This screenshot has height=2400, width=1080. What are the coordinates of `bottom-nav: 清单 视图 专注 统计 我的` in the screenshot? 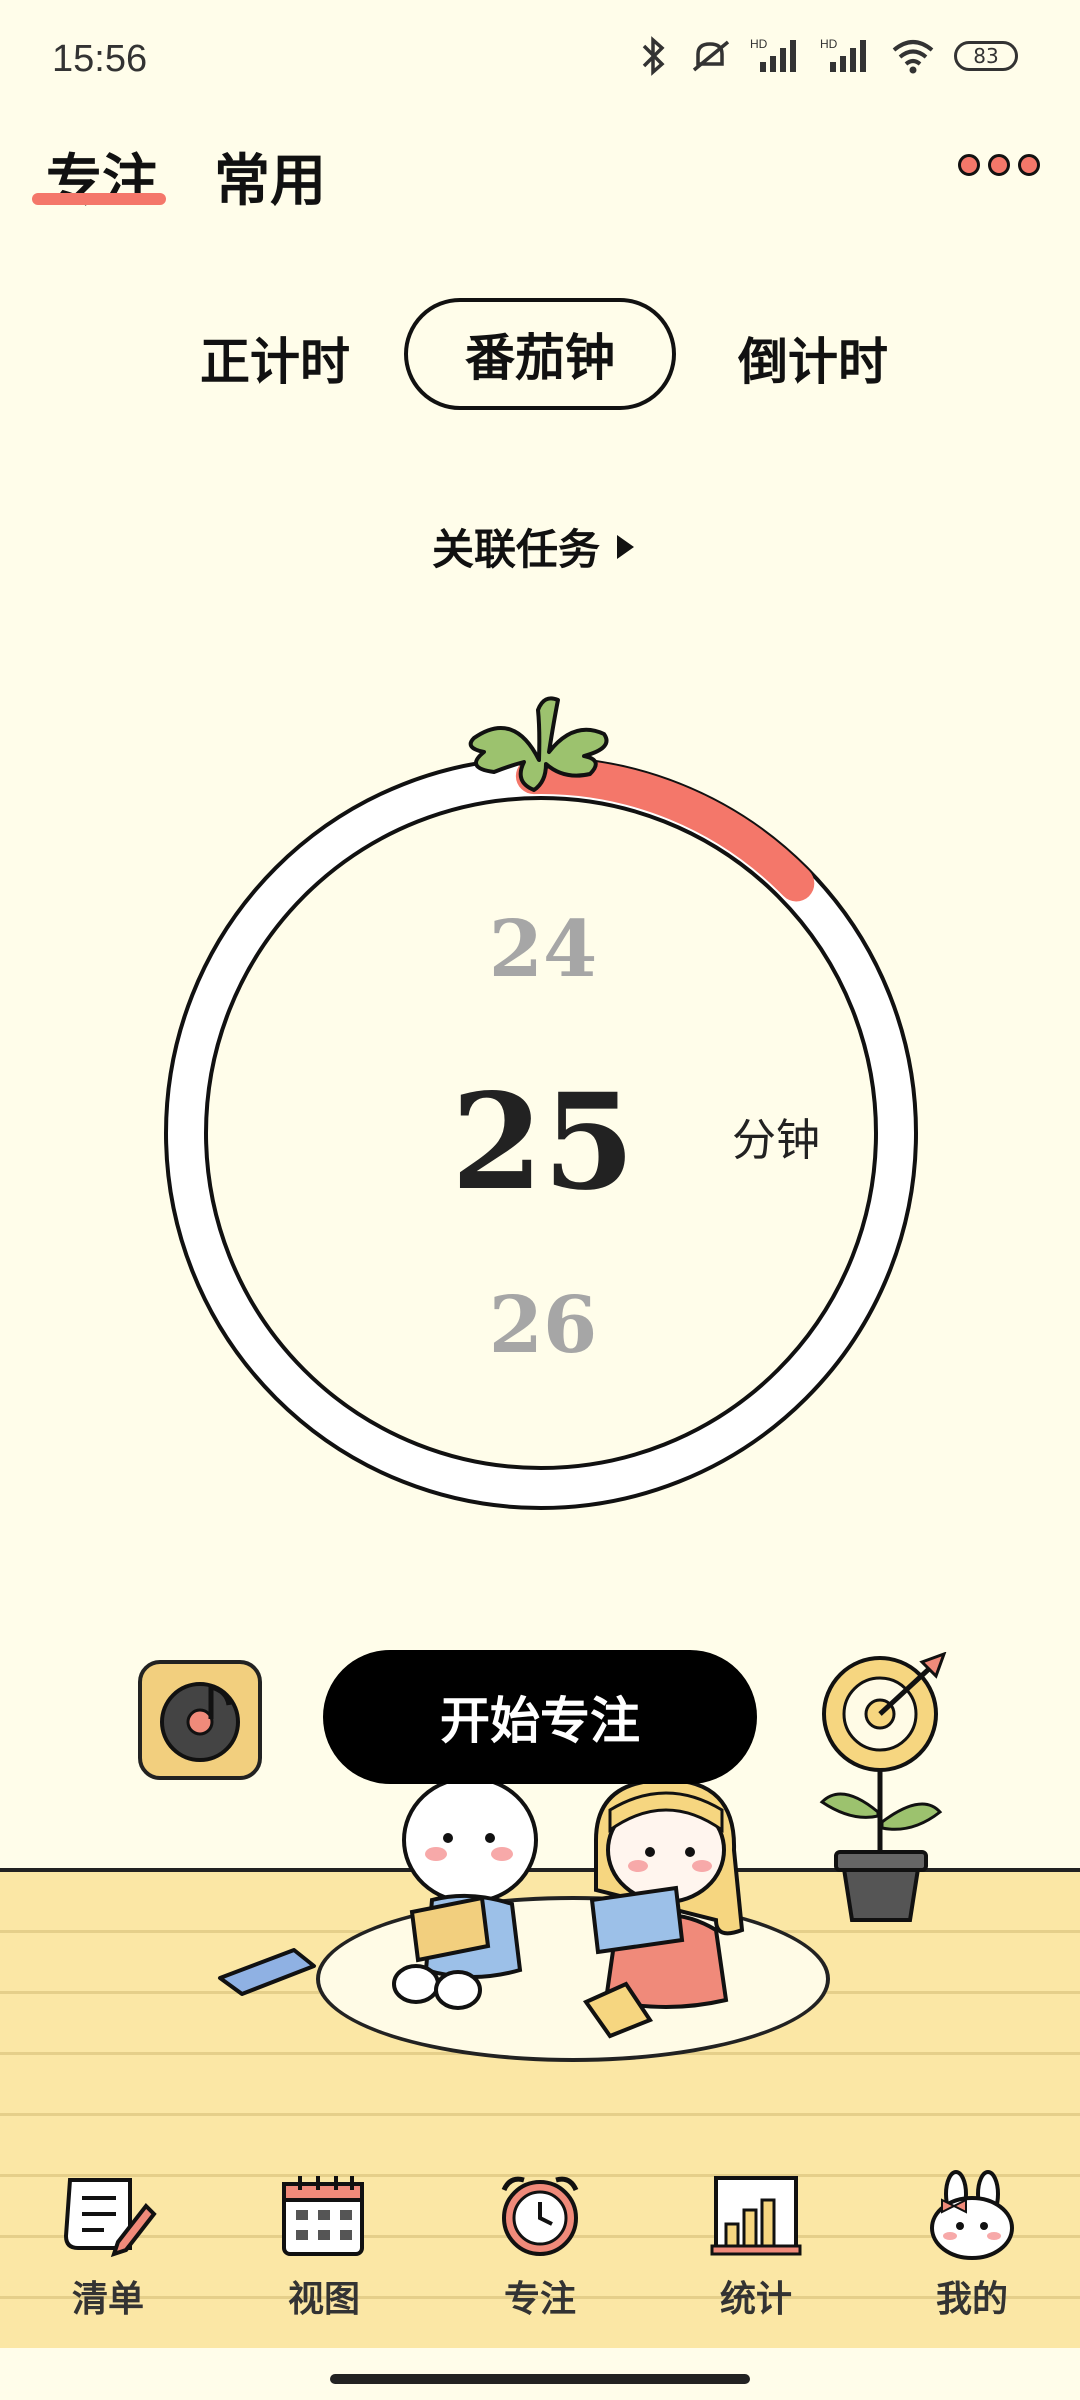 It's located at (540, 2260).